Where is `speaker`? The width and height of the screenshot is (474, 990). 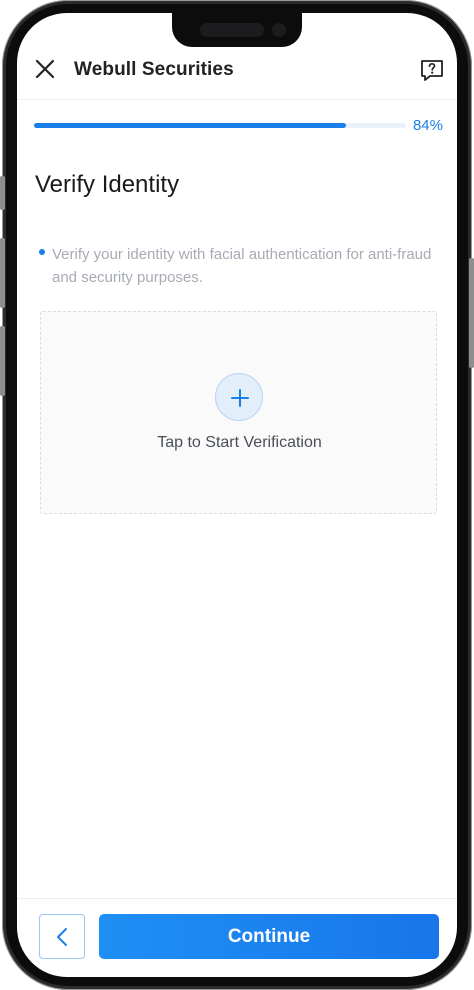 speaker is located at coordinates (232, 30).